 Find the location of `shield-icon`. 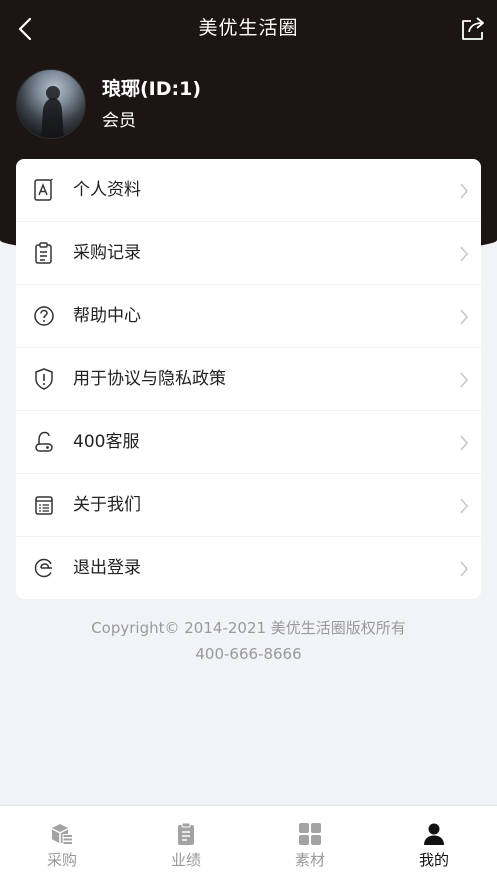

shield-icon is located at coordinates (44, 379).